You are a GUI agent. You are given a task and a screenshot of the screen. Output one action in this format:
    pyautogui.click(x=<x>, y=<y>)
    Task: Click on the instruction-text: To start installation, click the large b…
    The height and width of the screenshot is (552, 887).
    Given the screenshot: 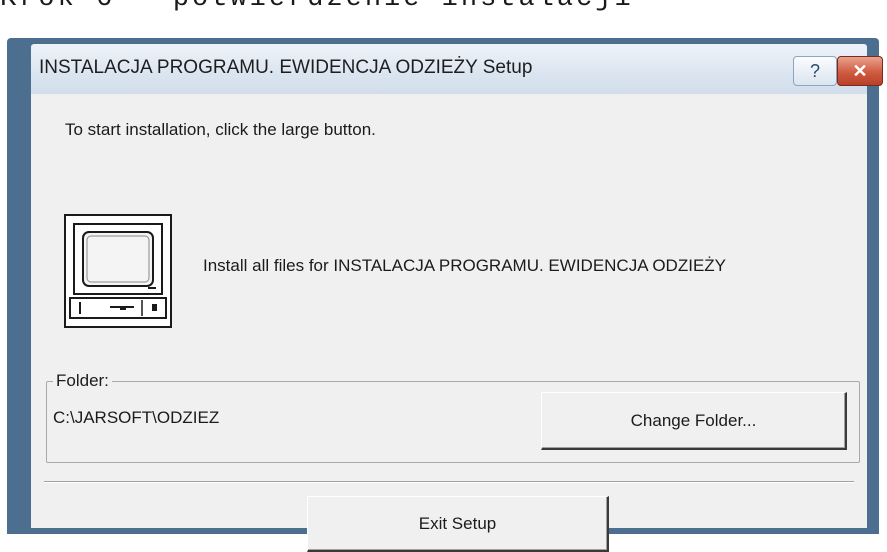 What is the action you would take?
    pyautogui.click(x=220, y=129)
    